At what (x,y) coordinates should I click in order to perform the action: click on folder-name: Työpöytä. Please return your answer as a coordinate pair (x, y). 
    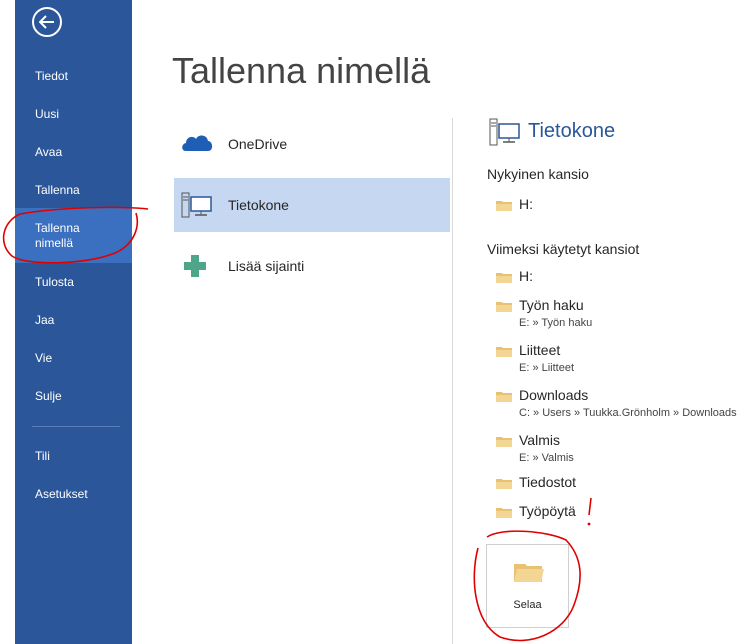
    Looking at the image, I should click on (547, 511).